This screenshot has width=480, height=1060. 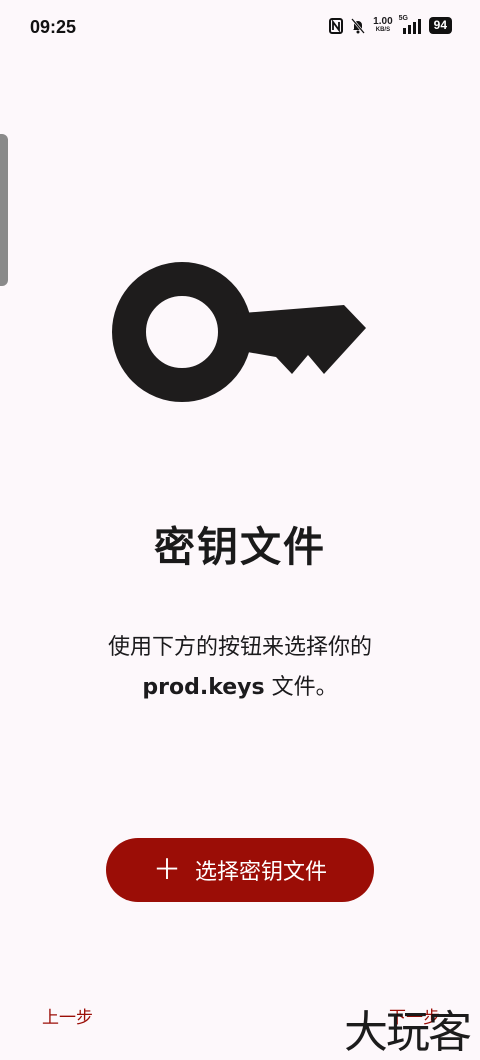 What do you see at coordinates (383, 29) in the screenshot?
I see `network-speed-unit: KB/S` at bounding box center [383, 29].